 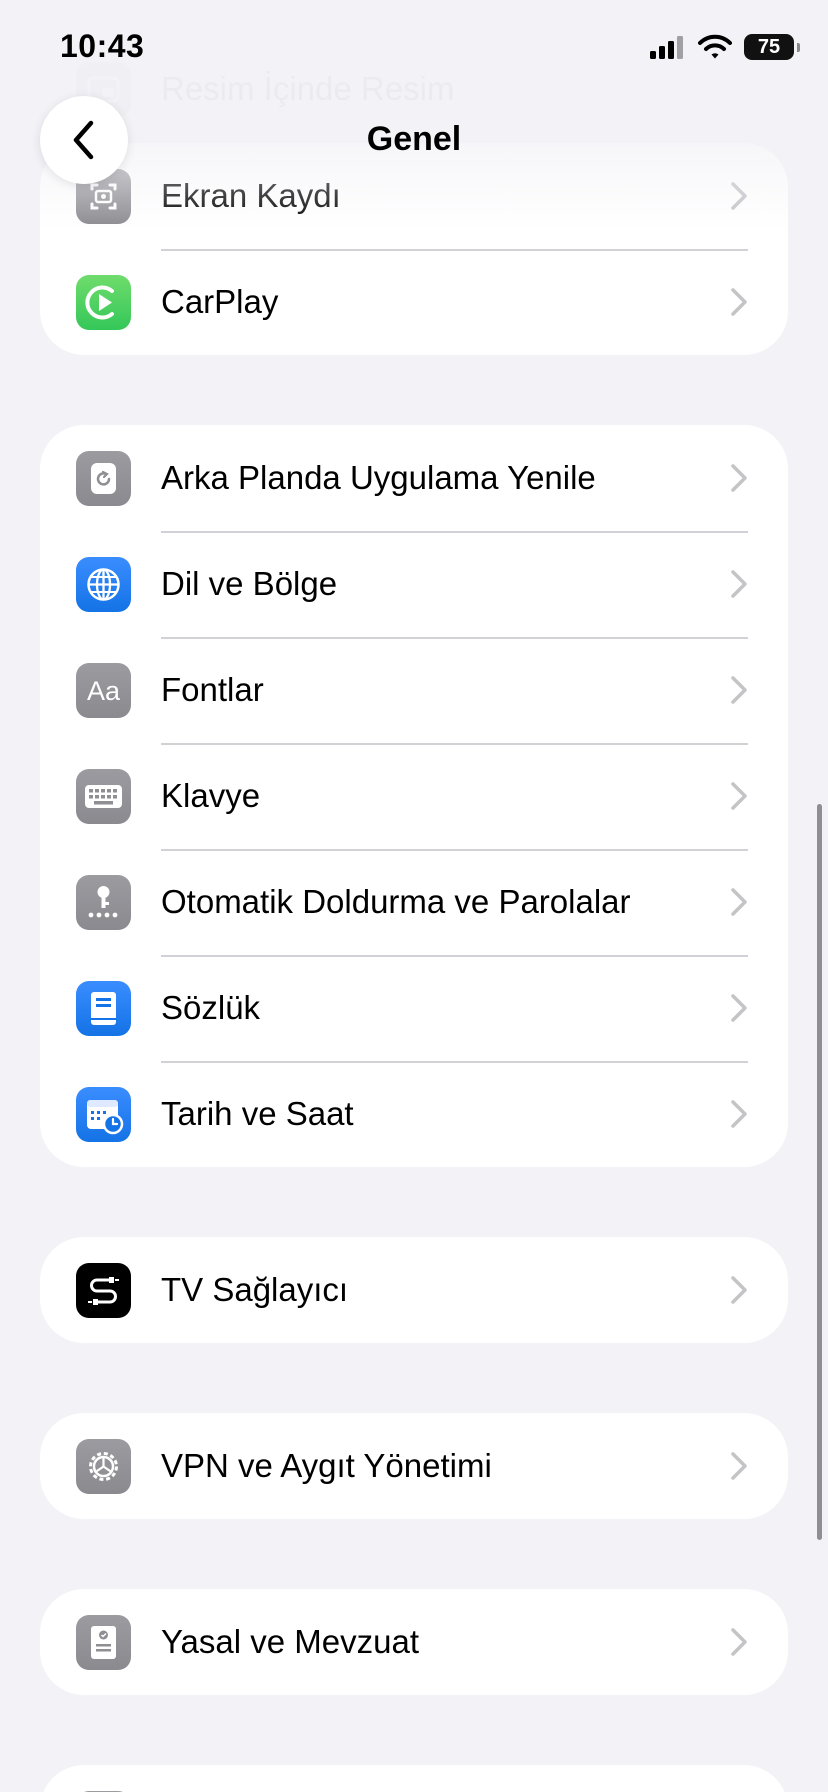 What do you see at coordinates (249, 583) in the screenshot?
I see `label-language-region: Dil ve Bölge` at bounding box center [249, 583].